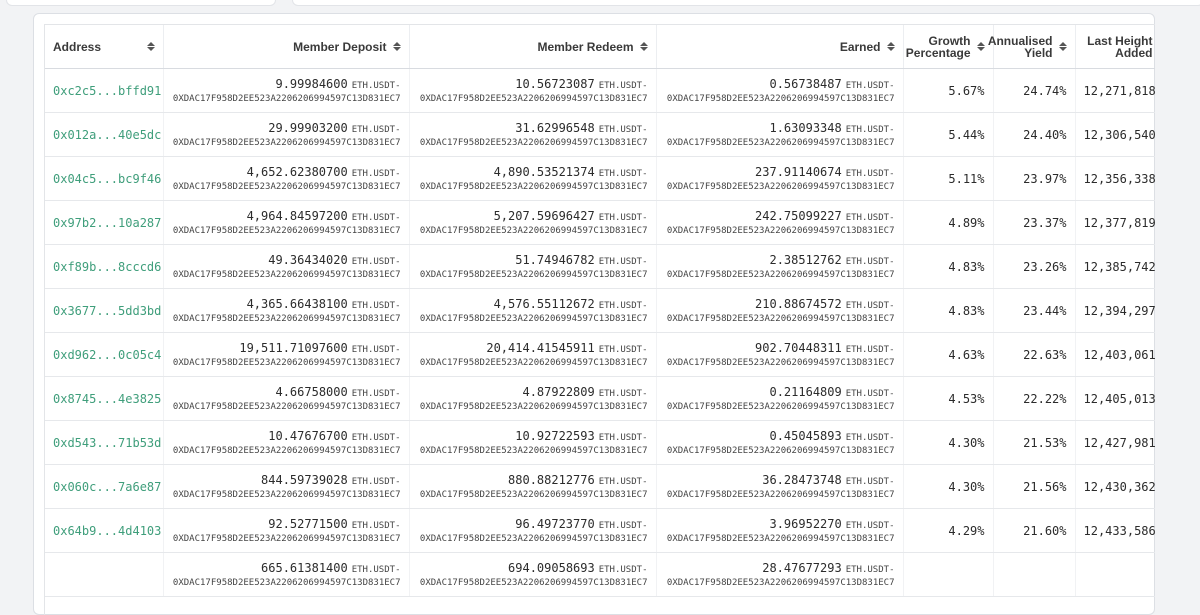  I want to click on growth-cell: 4.83%, so click(948, 266).